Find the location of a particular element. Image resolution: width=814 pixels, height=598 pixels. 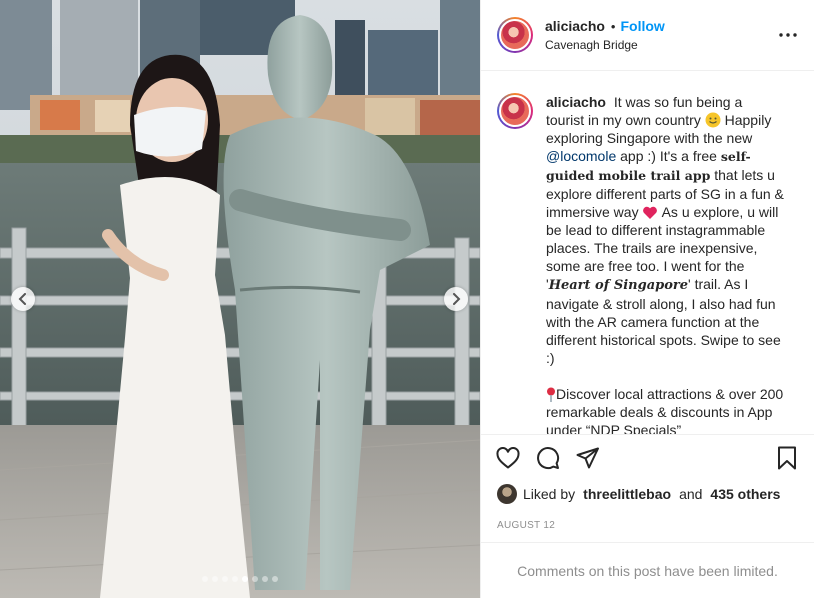

author-avatar is located at coordinates (515, 35).